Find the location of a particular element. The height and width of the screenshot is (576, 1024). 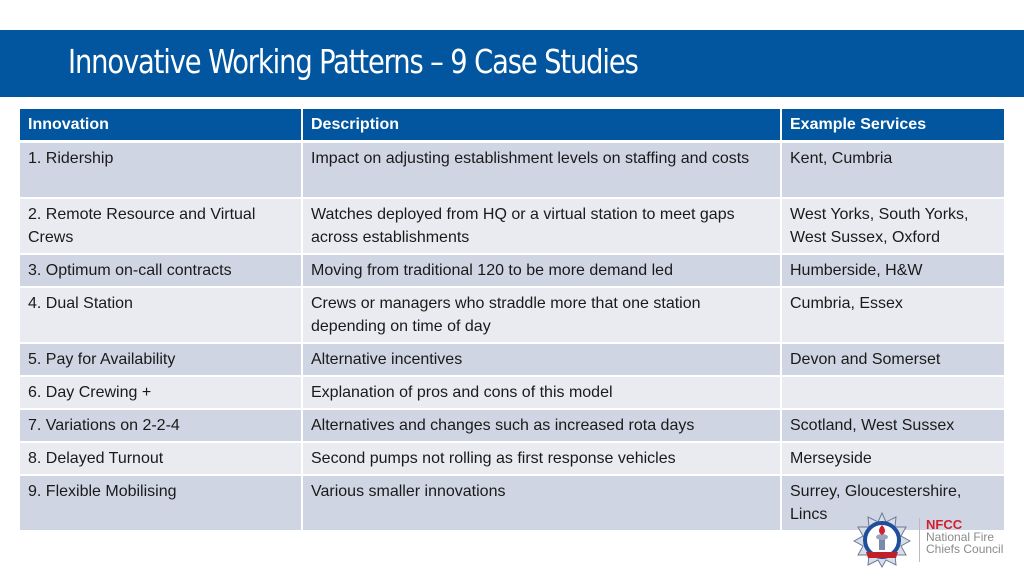

innovation-cell: 3. Optimum on-call contracts is located at coordinates (161, 271).